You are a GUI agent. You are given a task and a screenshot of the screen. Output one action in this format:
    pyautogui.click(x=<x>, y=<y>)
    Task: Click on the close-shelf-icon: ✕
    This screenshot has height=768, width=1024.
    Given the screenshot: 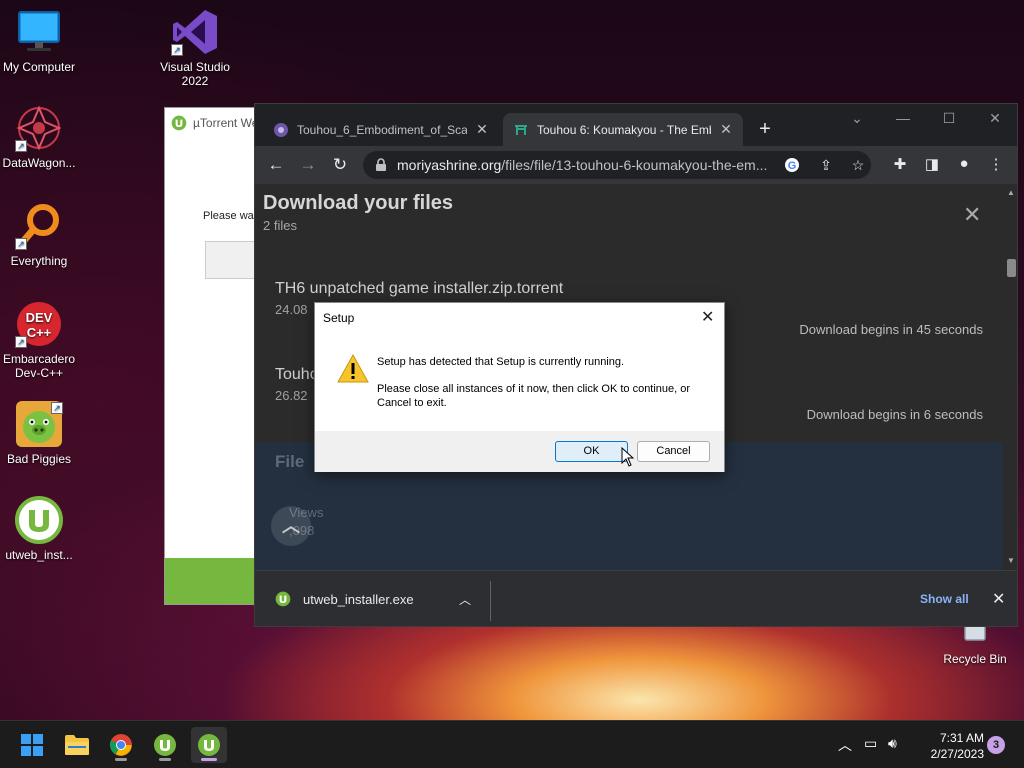 What is the action you would take?
    pyautogui.click(x=998, y=599)
    